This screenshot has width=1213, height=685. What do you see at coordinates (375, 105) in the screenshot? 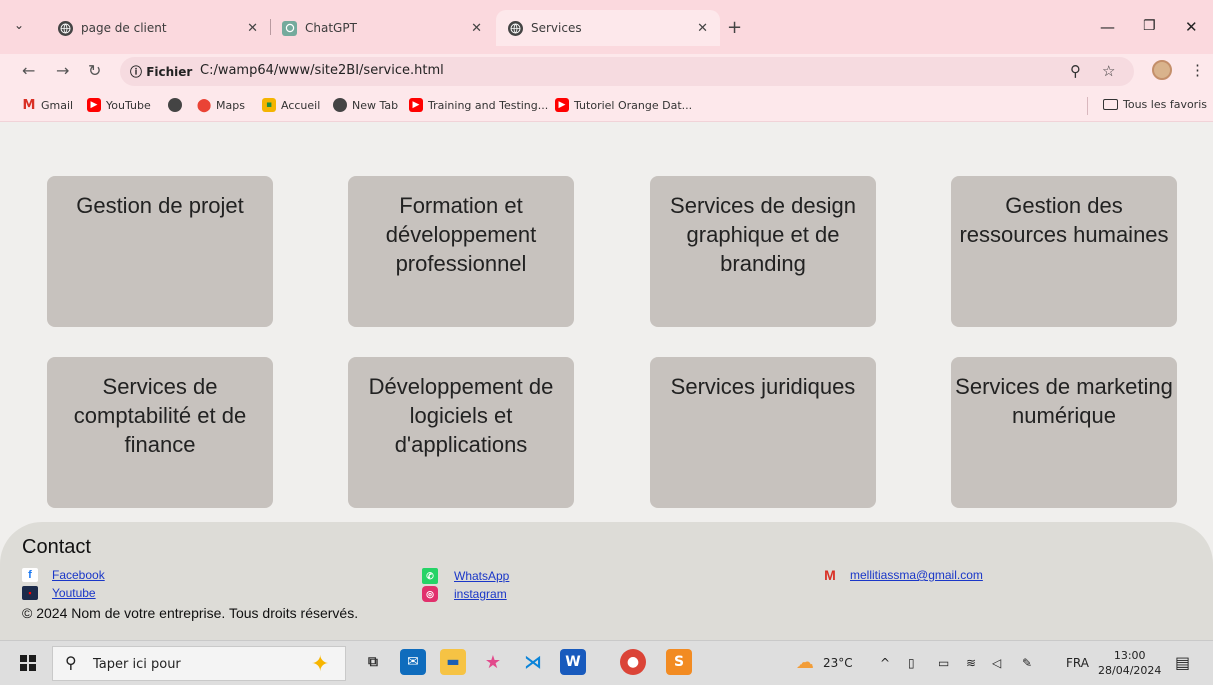
I see `bookmark-label: New Tab` at bounding box center [375, 105].